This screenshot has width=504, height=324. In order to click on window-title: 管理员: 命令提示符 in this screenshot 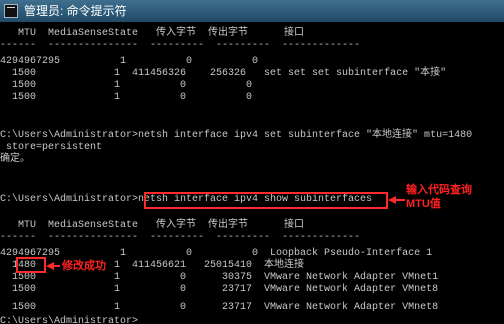, I will do `click(75, 11)`.